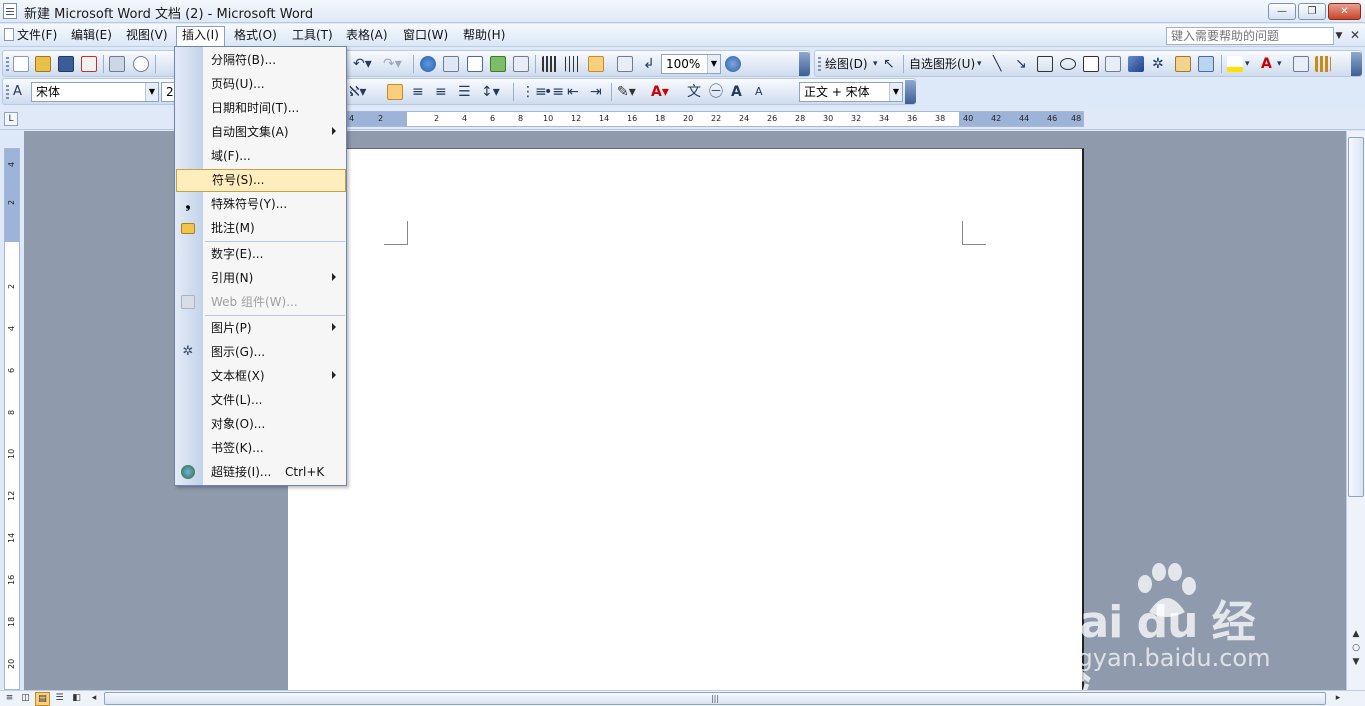 The image size is (1365, 706). Describe the element at coordinates (1356, 317) in the screenshot. I see `vertical-scroll-thumb` at that location.